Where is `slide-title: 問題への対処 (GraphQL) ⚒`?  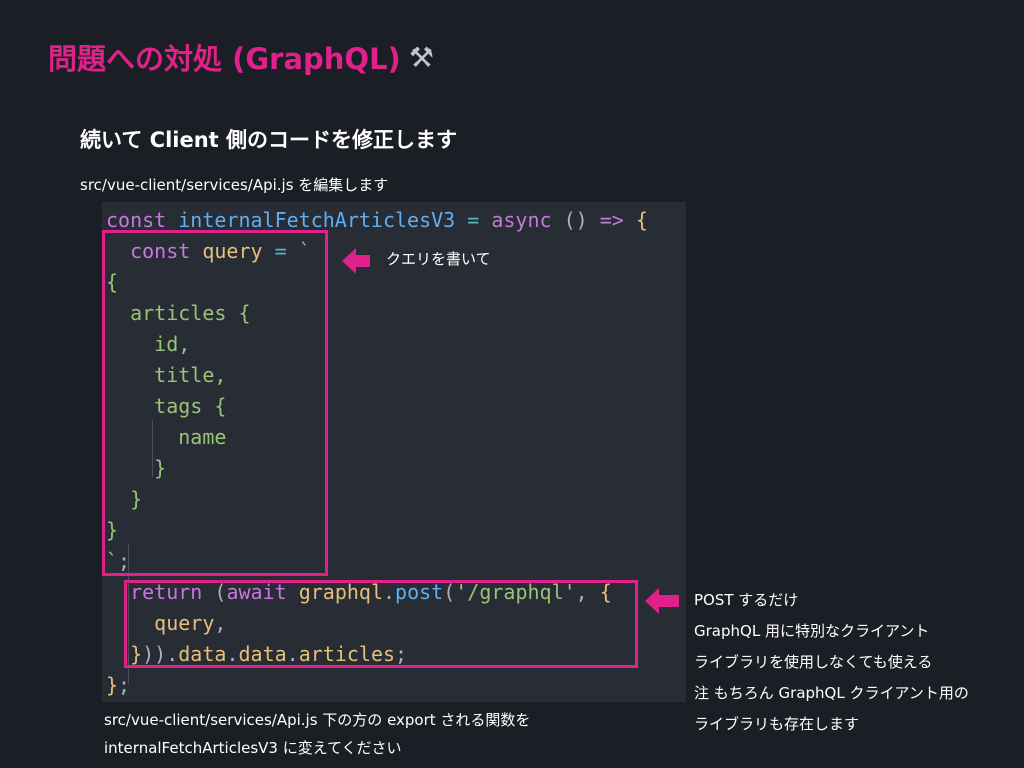
slide-title: 問題への対処 (GraphQL) ⚒ is located at coordinates (241, 57).